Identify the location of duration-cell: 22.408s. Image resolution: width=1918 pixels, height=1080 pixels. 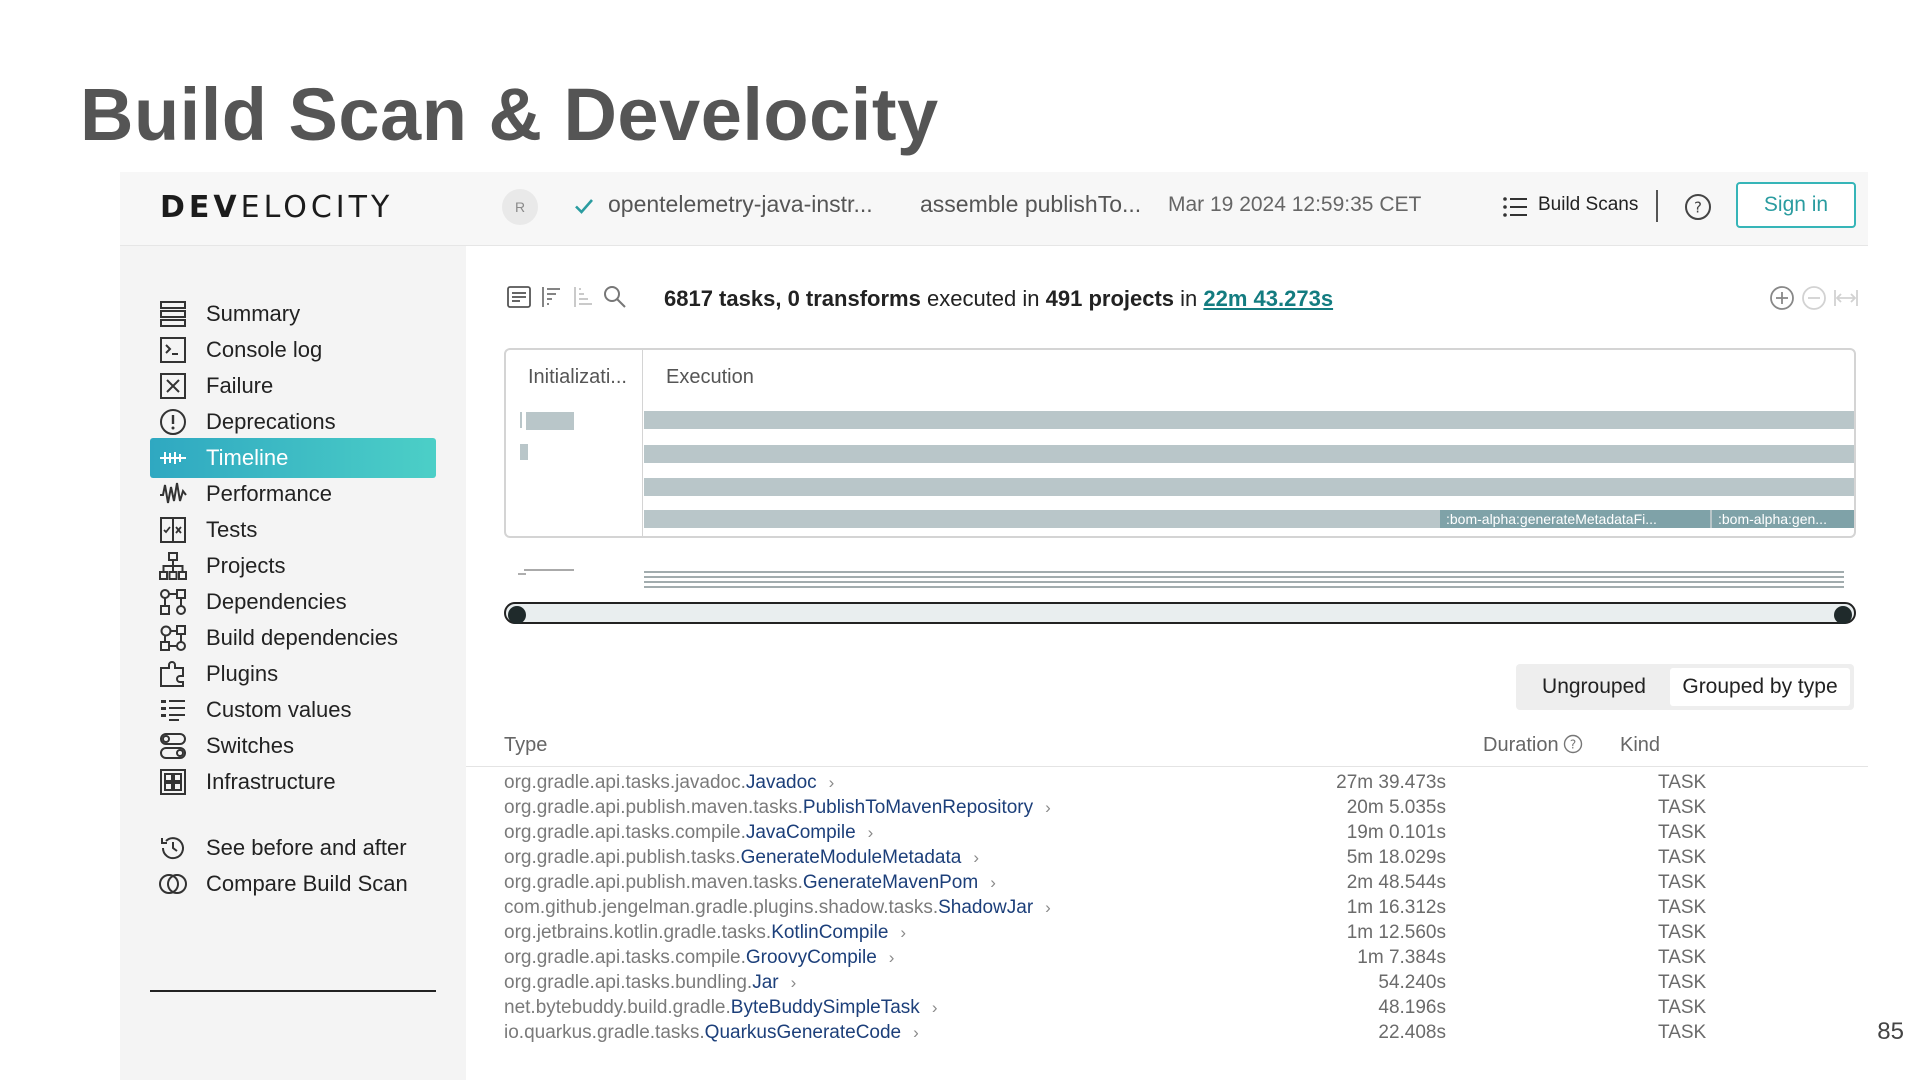
(1412, 1032).